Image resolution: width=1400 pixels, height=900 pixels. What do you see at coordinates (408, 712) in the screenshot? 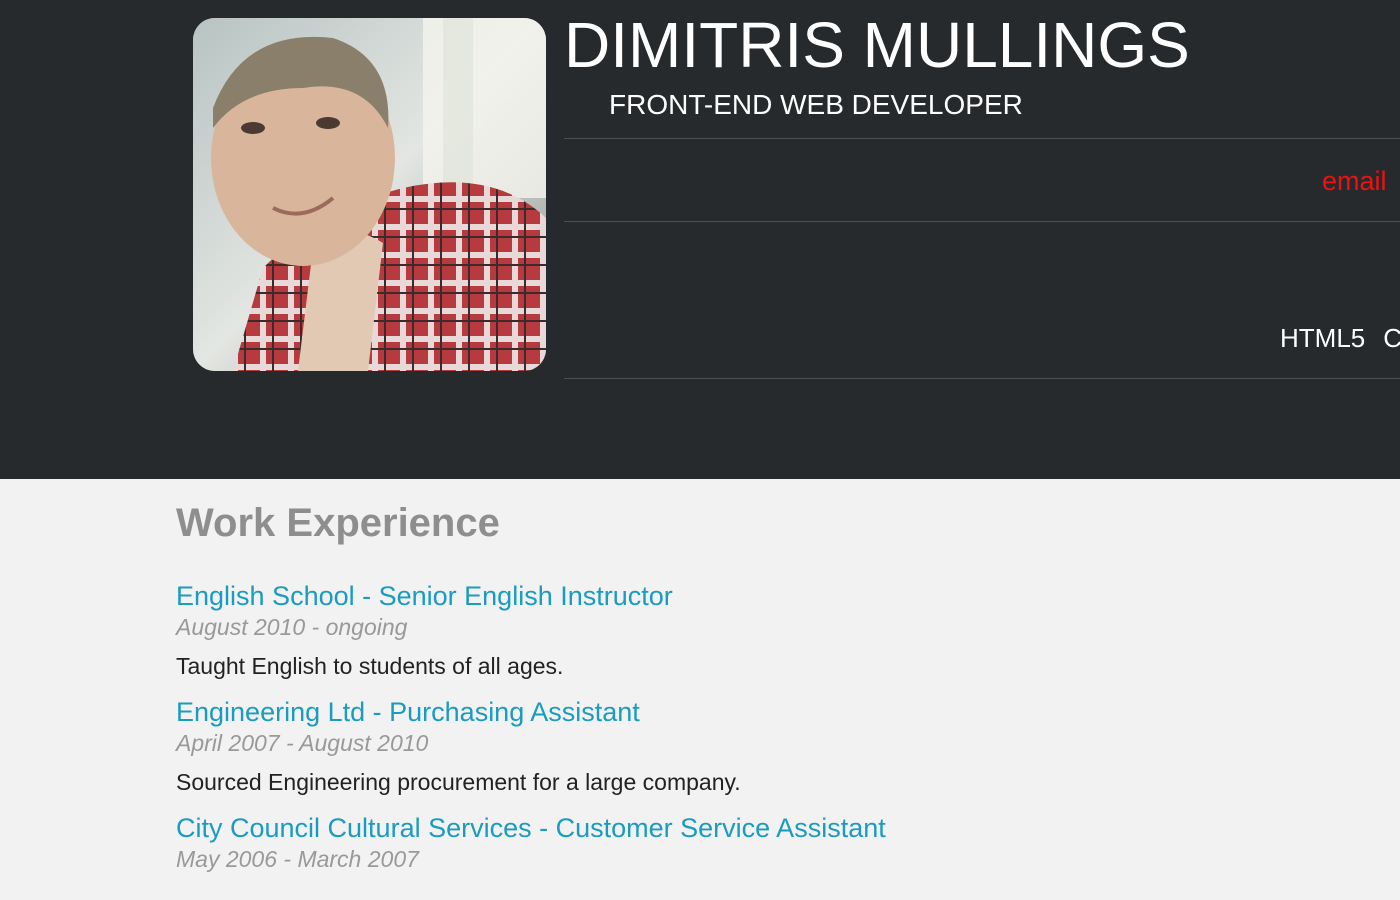
I see `job-title-link: Engineering Ltd - Purchasing Assistant` at bounding box center [408, 712].